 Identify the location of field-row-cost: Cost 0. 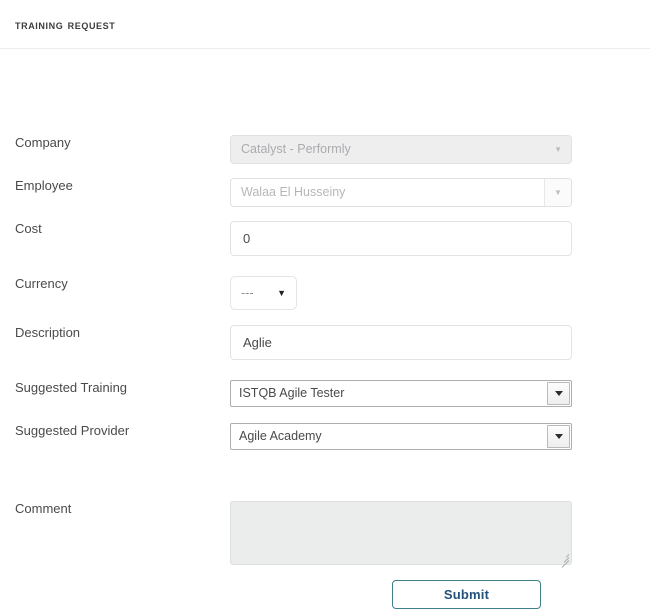
(325, 238).